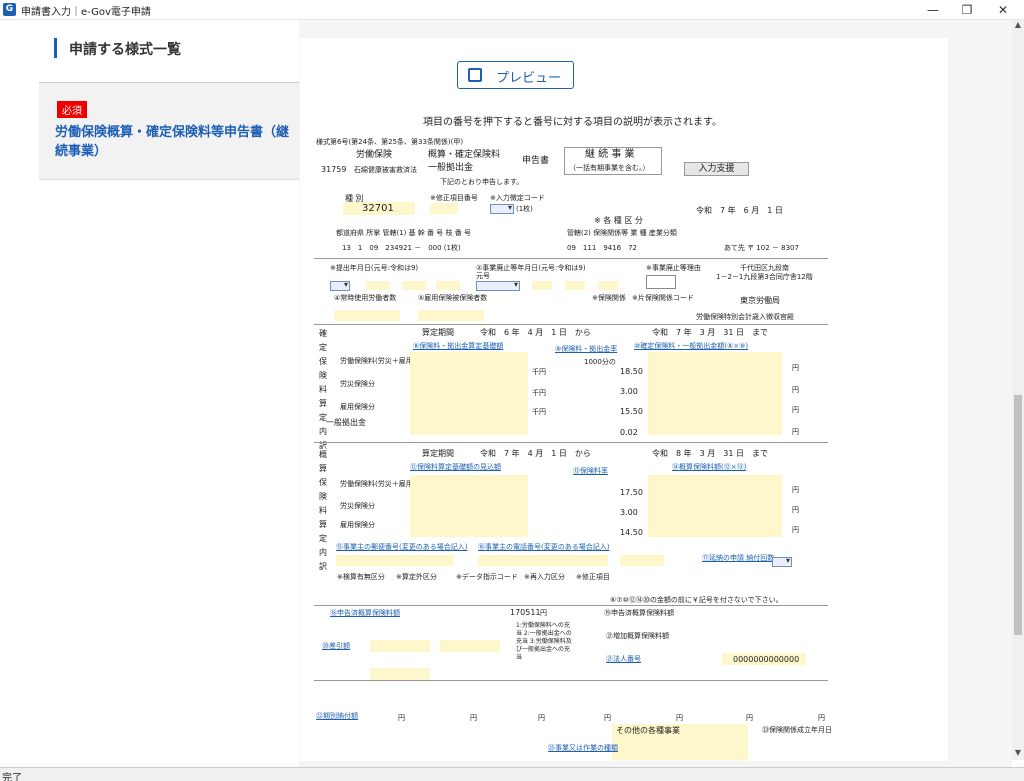 This screenshot has width=1024, height=781. What do you see at coordinates (586, 349) in the screenshot?
I see `c9-label: ⑨保険料・拠出金率` at bounding box center [586, 349].